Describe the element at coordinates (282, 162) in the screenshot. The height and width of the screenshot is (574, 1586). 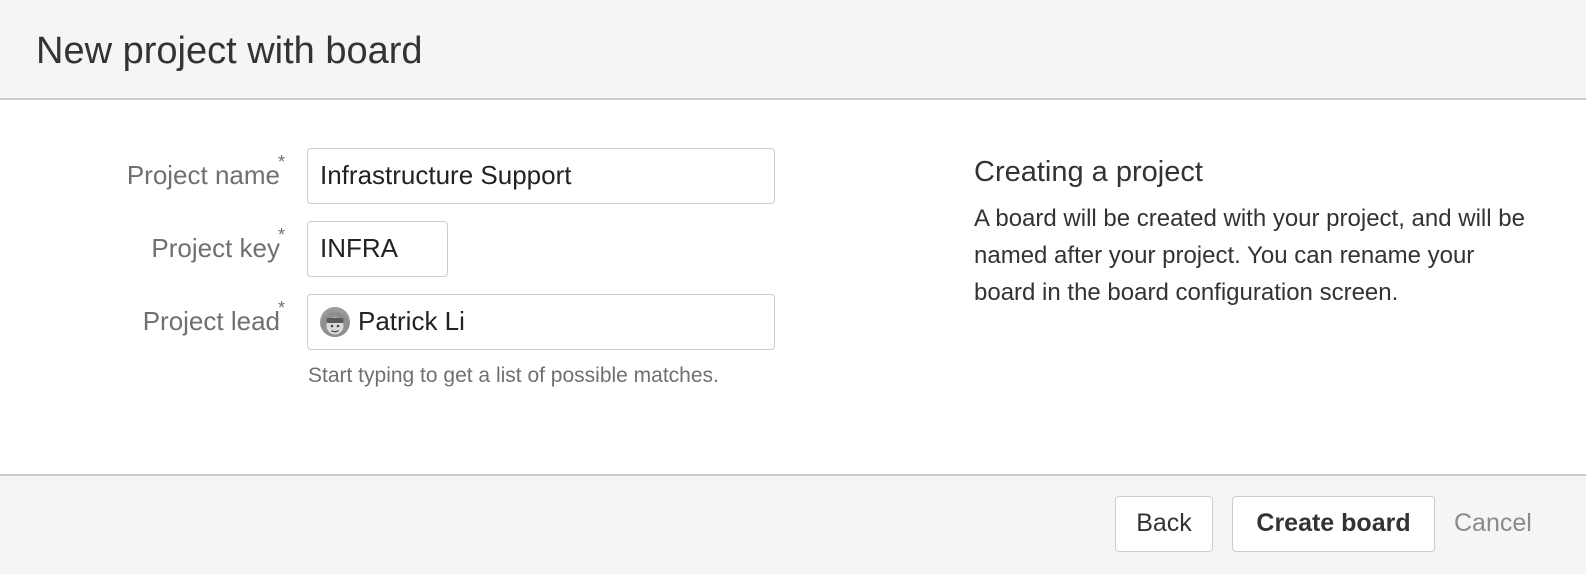
I see `project-name-required-marker: *` at that location.